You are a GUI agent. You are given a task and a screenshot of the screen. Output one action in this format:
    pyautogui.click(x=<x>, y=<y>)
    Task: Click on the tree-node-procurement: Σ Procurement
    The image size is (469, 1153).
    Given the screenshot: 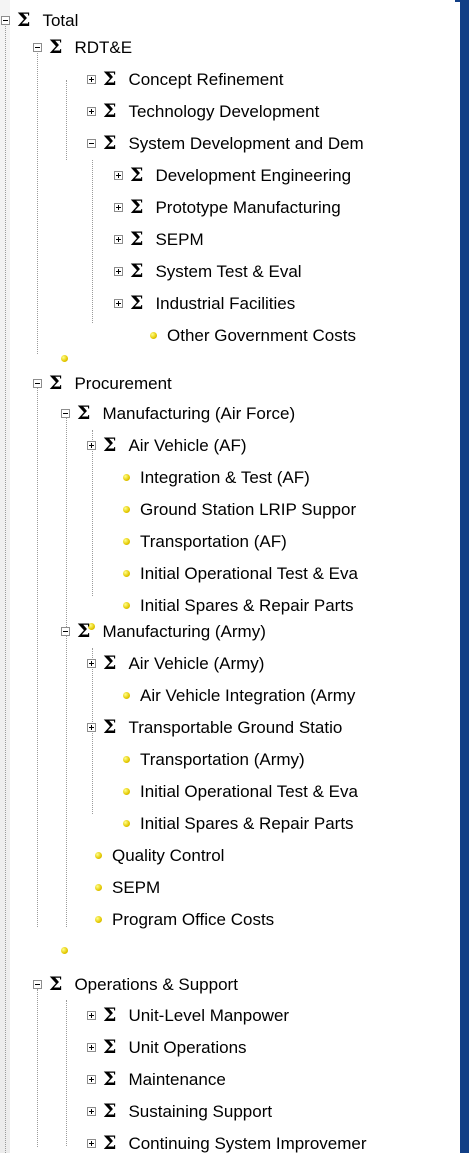 What is the action you would take?
    pyautogui.click(x=102, y=383)
    